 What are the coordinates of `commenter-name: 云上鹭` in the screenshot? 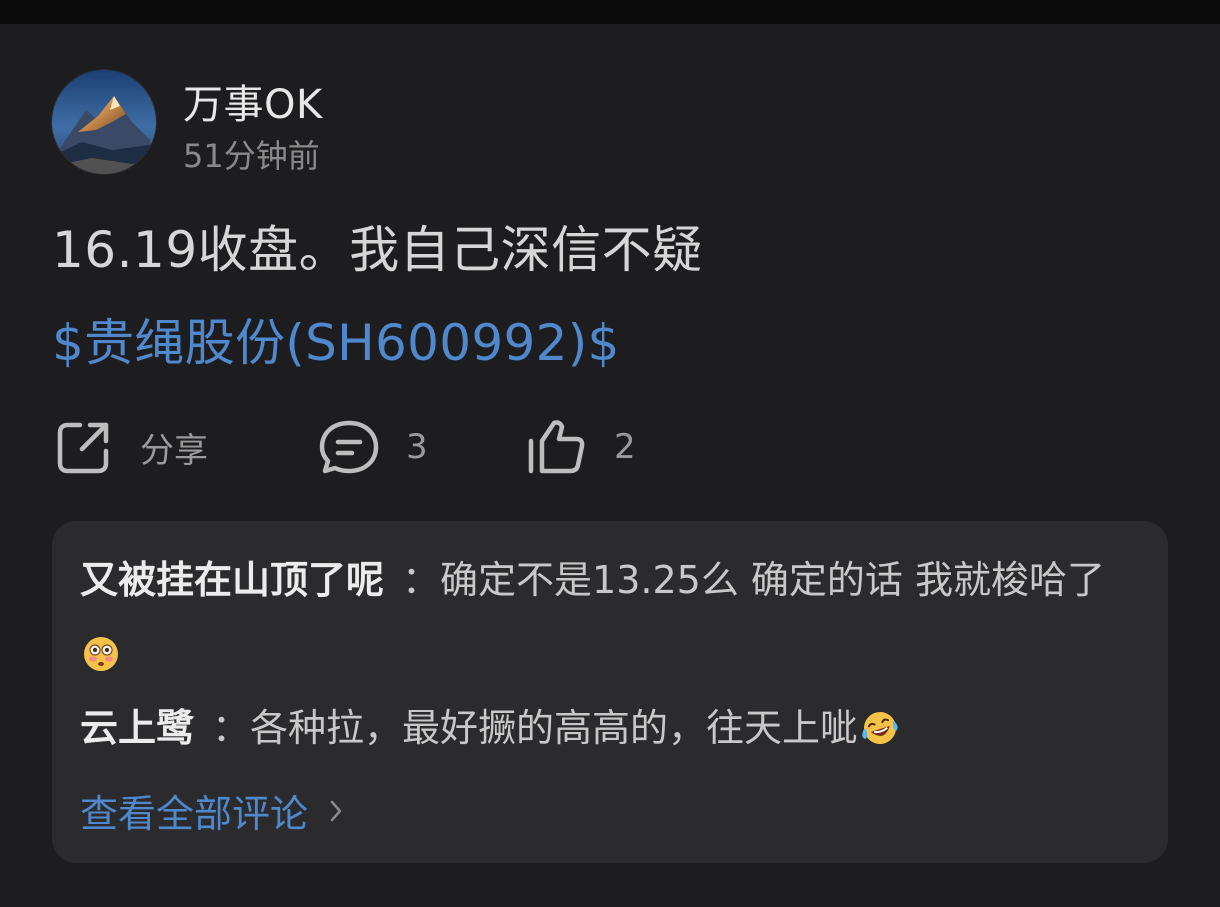 It's located at (137, 728).